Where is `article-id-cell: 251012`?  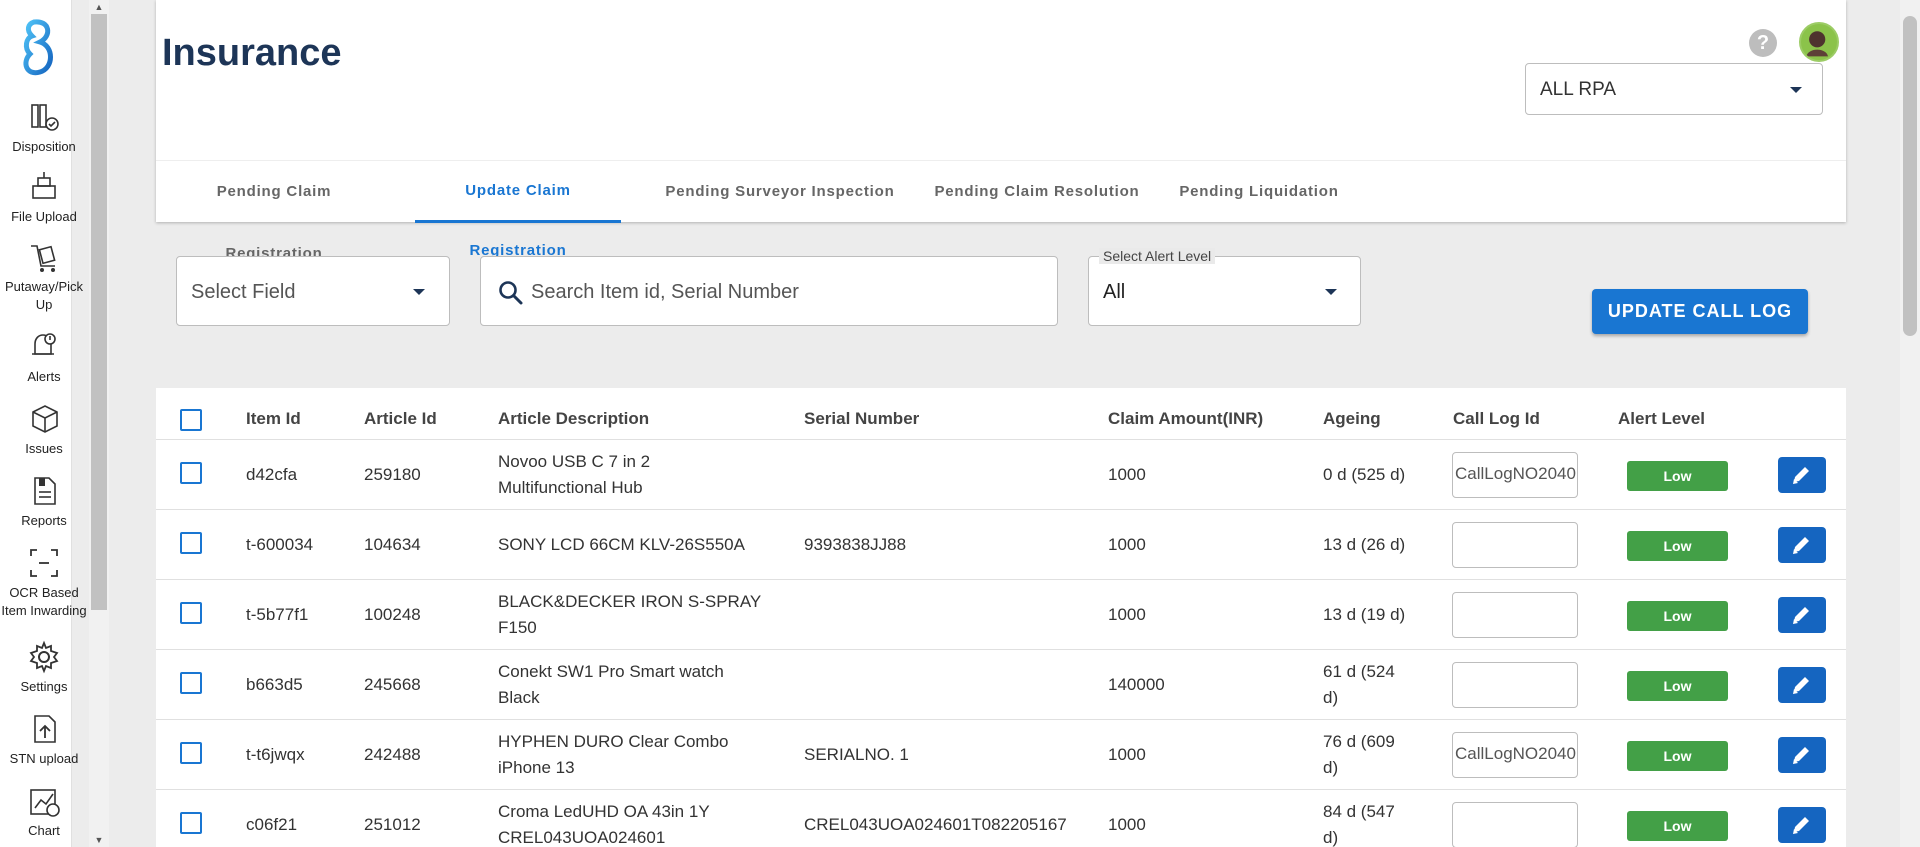
article-id-cell: 251012 is located at coordinates (392, 824).